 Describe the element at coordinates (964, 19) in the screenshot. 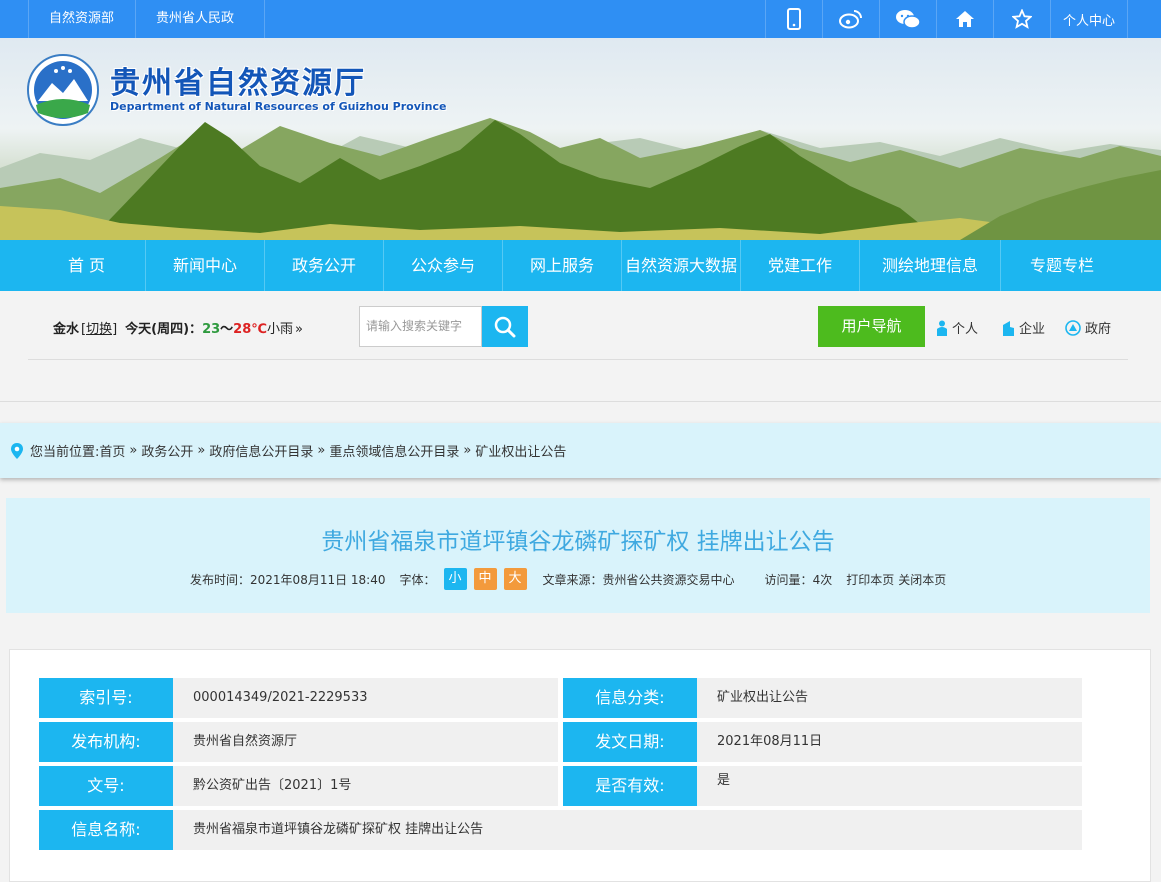

I see `home-icon` at that location.